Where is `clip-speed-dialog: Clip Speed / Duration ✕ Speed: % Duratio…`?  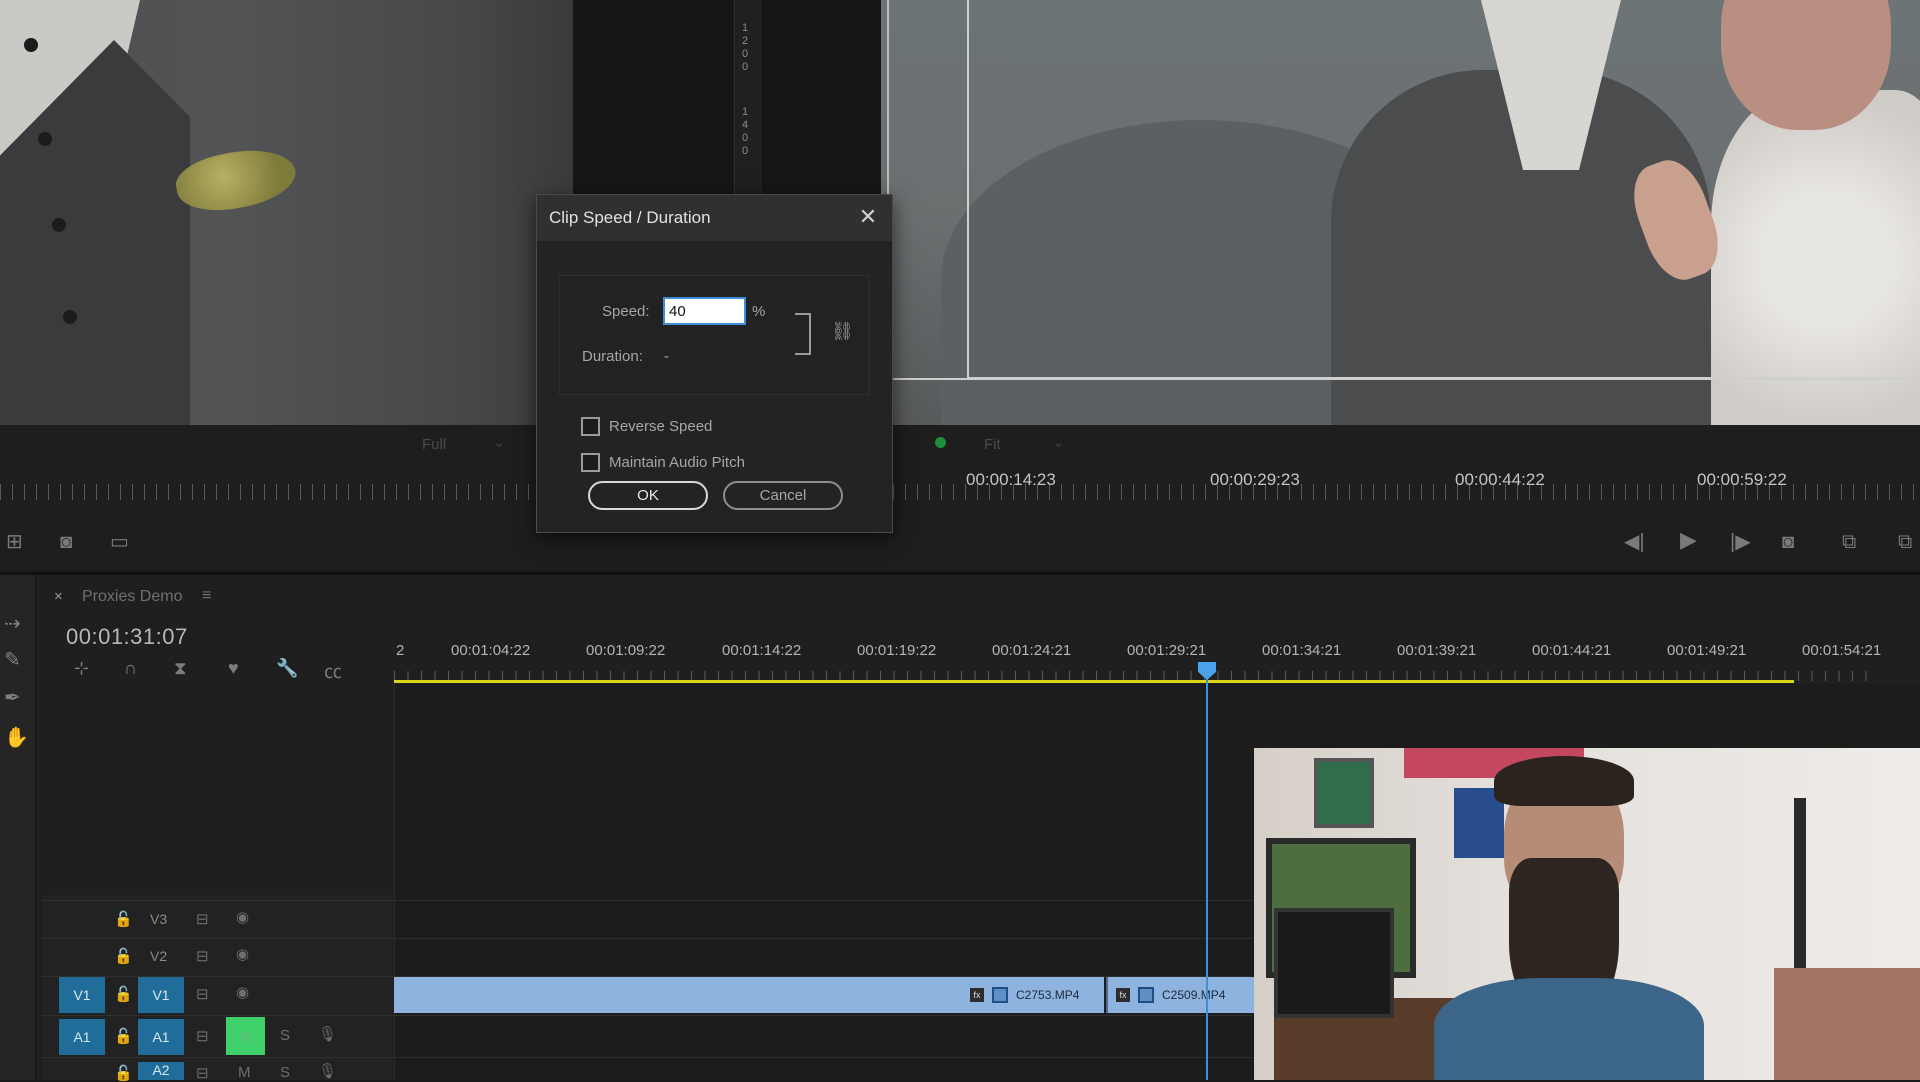
clip-speed-dialog: Clip Speed / Duration ✕ Speed: % Duratio… is located at coordinates (714, 363).